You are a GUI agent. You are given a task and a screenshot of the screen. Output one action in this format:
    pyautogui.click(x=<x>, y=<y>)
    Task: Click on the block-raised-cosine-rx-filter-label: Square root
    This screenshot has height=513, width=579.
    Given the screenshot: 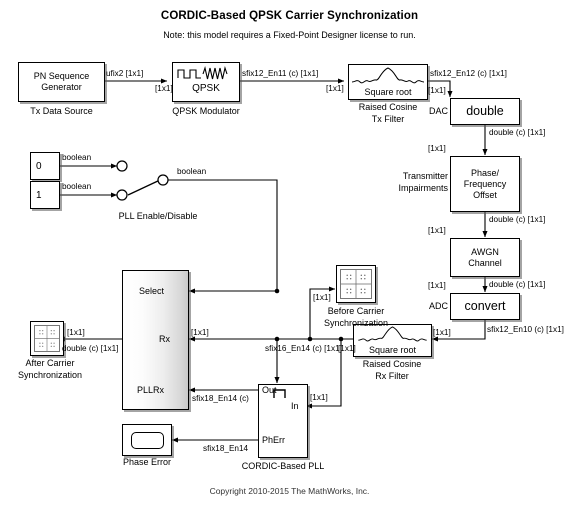 What is the action you would take?
    pyautogui.click(x=392, y=350)
    